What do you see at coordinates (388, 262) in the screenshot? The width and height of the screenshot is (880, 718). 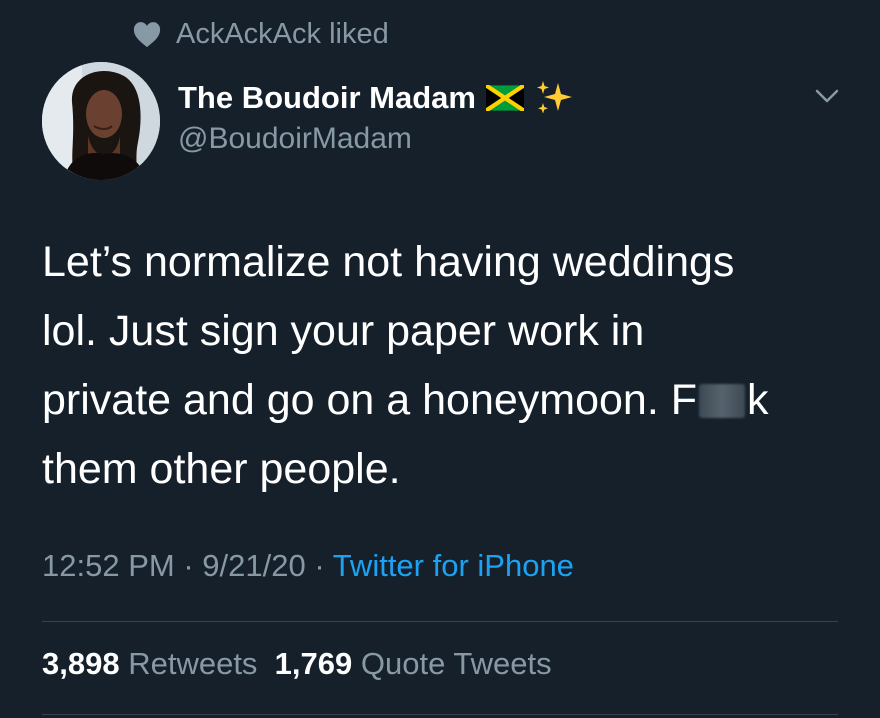 I see `tweet-line: Let’s normalize not having weddings` at bounding box center [388, 262].